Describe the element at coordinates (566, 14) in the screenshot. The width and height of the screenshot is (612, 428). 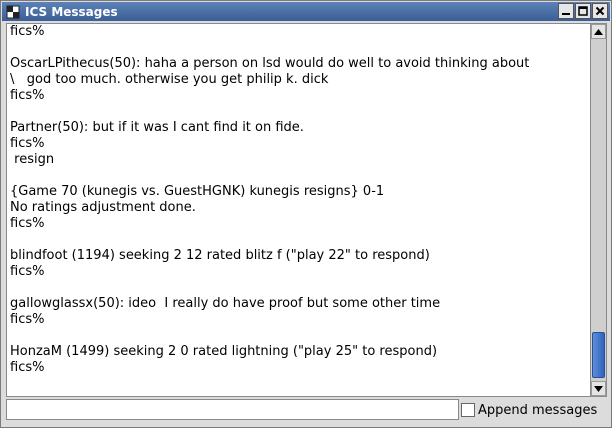
I see `minimize-icon` at that location.